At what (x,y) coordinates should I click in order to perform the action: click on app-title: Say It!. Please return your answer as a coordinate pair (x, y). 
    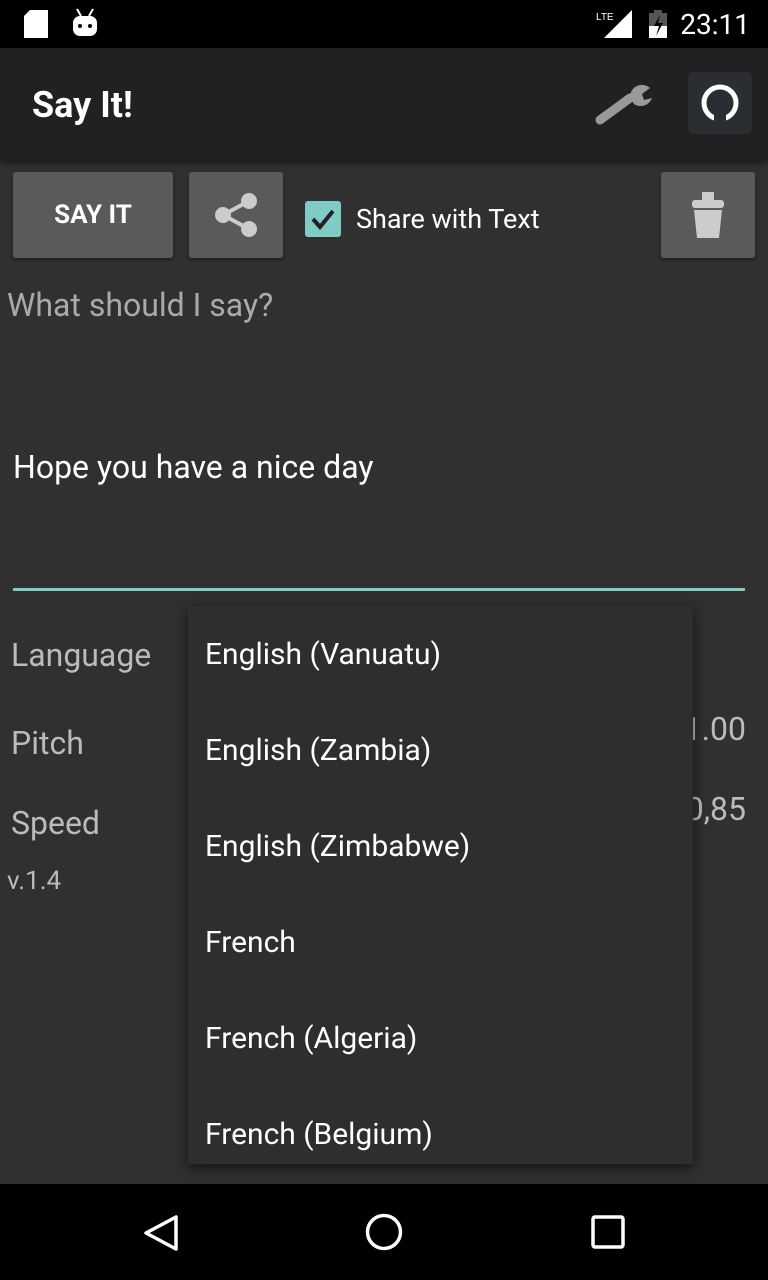
    Looking at the image, I should click on (82, 105).